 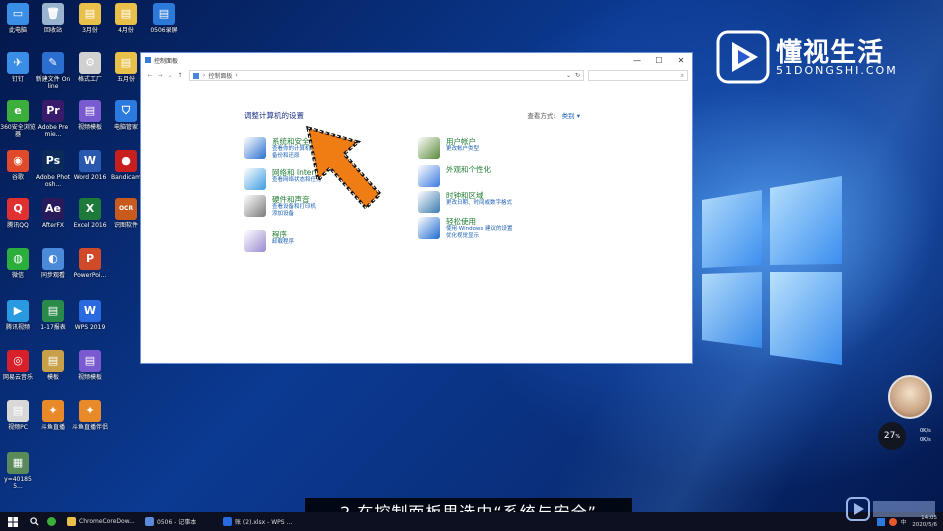 I want to click on category-sublink: 优化视觉显示, so click(x=479, y=236).